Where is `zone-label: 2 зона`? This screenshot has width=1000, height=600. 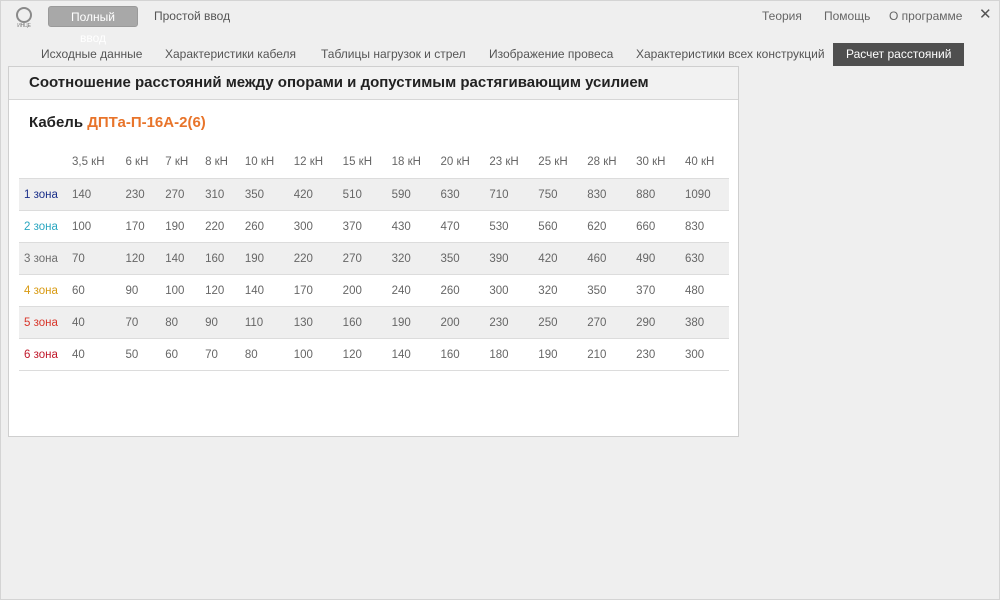
zone-label: 2 зона is located at coordinates (43, 226).